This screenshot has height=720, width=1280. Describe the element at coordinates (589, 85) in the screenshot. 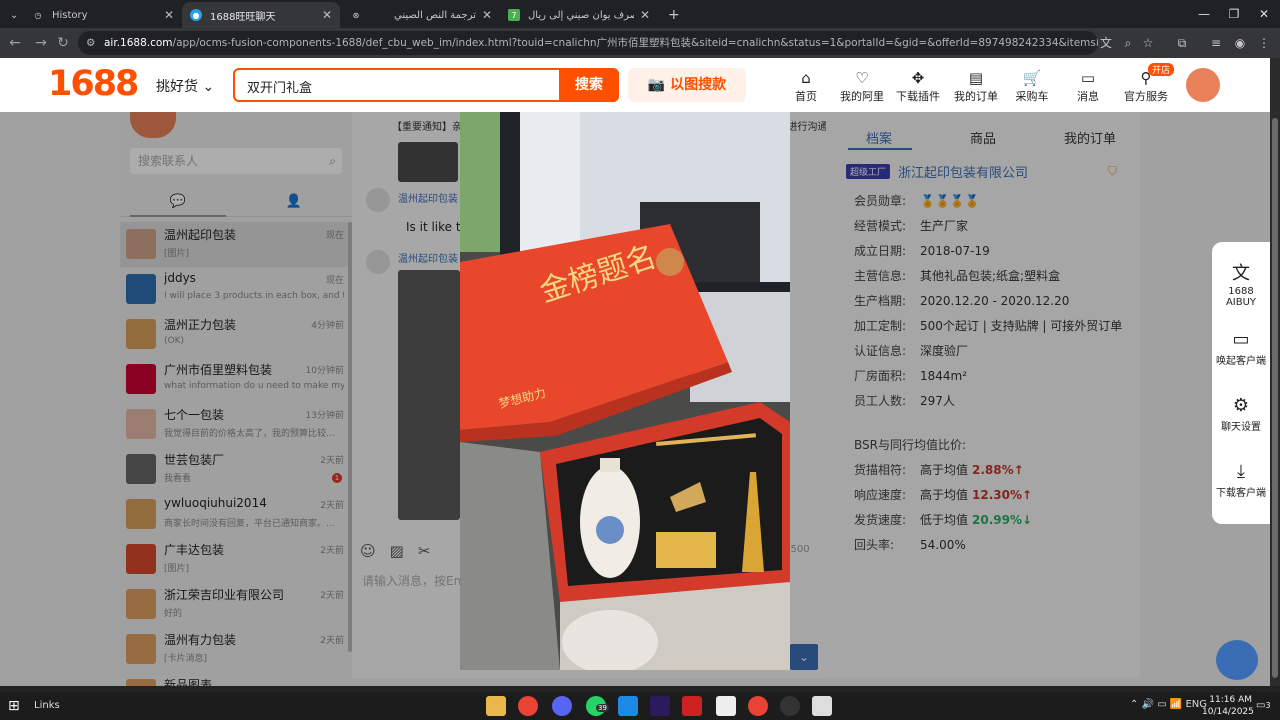

I see `search-button: 搜索` at that location.